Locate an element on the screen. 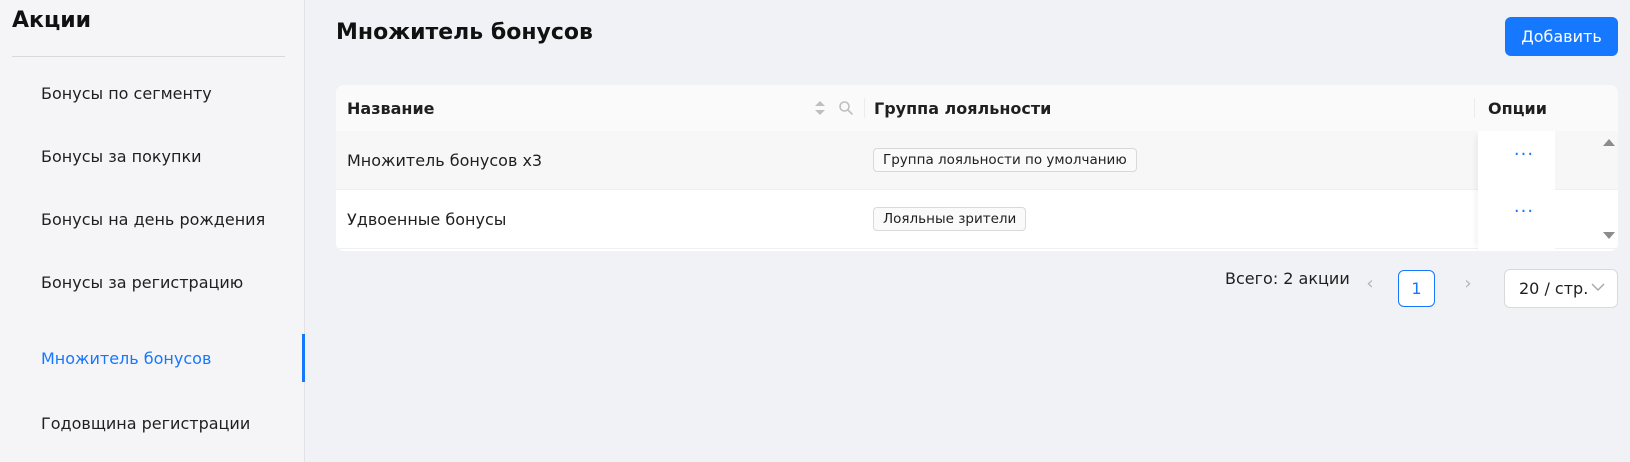 This screenshot has width=1630, height=462. loyalty-group-tag: Лояльные зрители is located at coordinates (950, 219).